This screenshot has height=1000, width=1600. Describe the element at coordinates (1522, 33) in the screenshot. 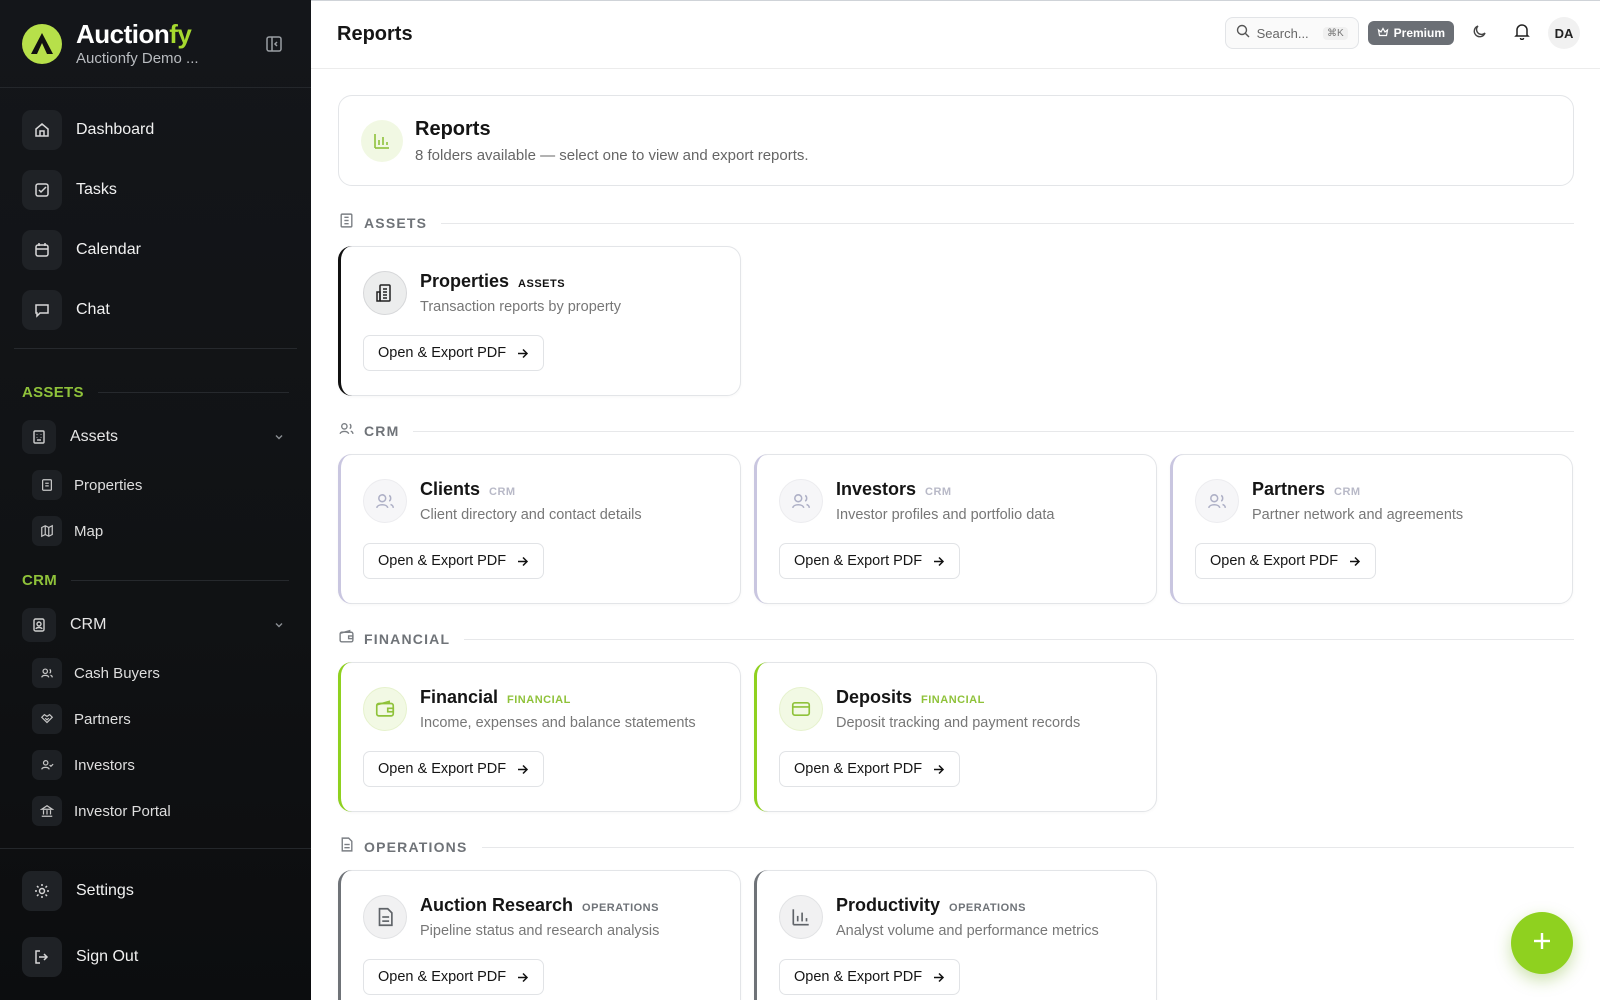

I see `notifications-button` at that location.